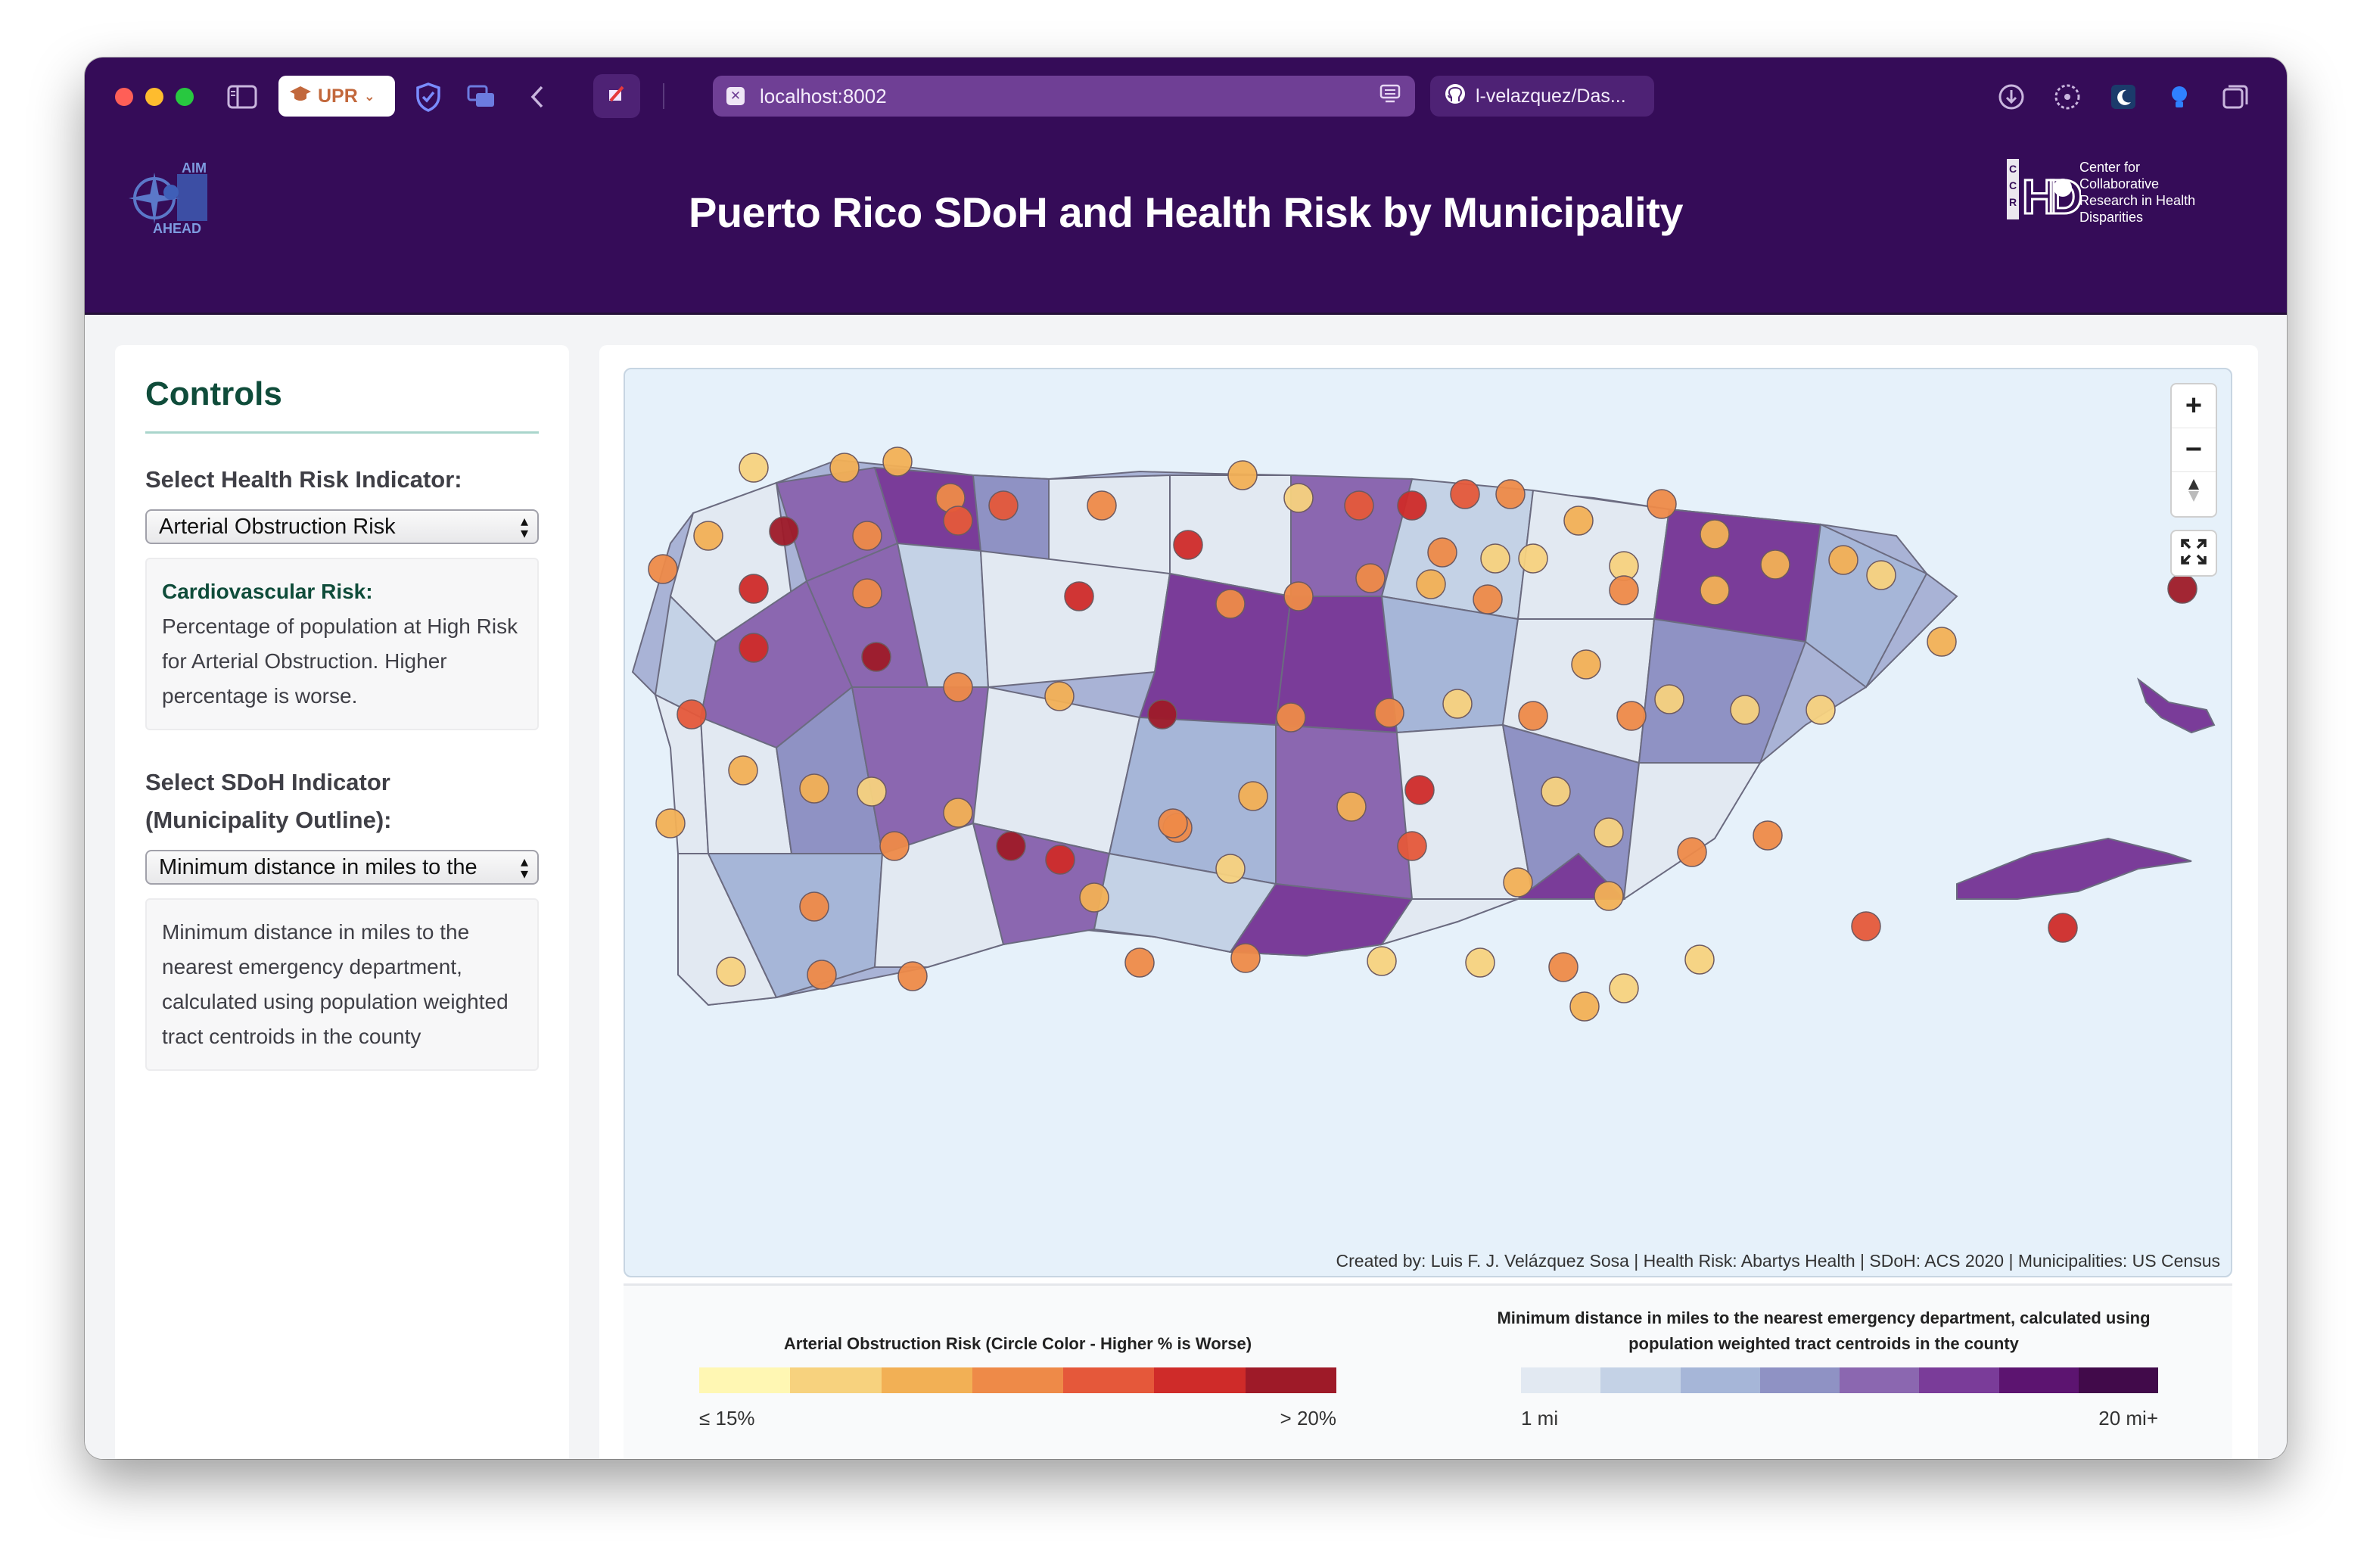 This screenshot has height=1568, width=2367. What do you see at coordinates (342, 868) in the screenshot?
I see `sdoh-indicator-select: Minimum distance in miles to the ▴ ▾` at bounding box center [342, 868].